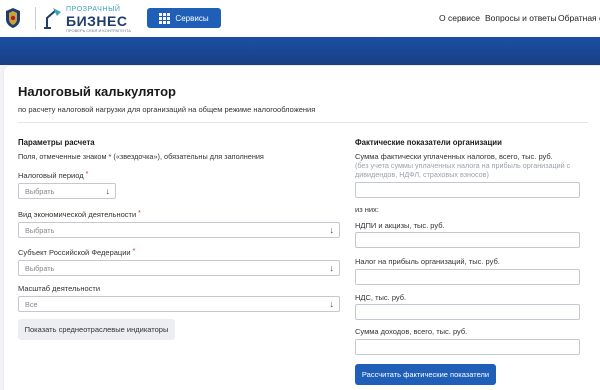  What do you see at coordinates (367, 209) in the screenshot?
I see `of-which-label: из них:` at bounding box center [367, 209].